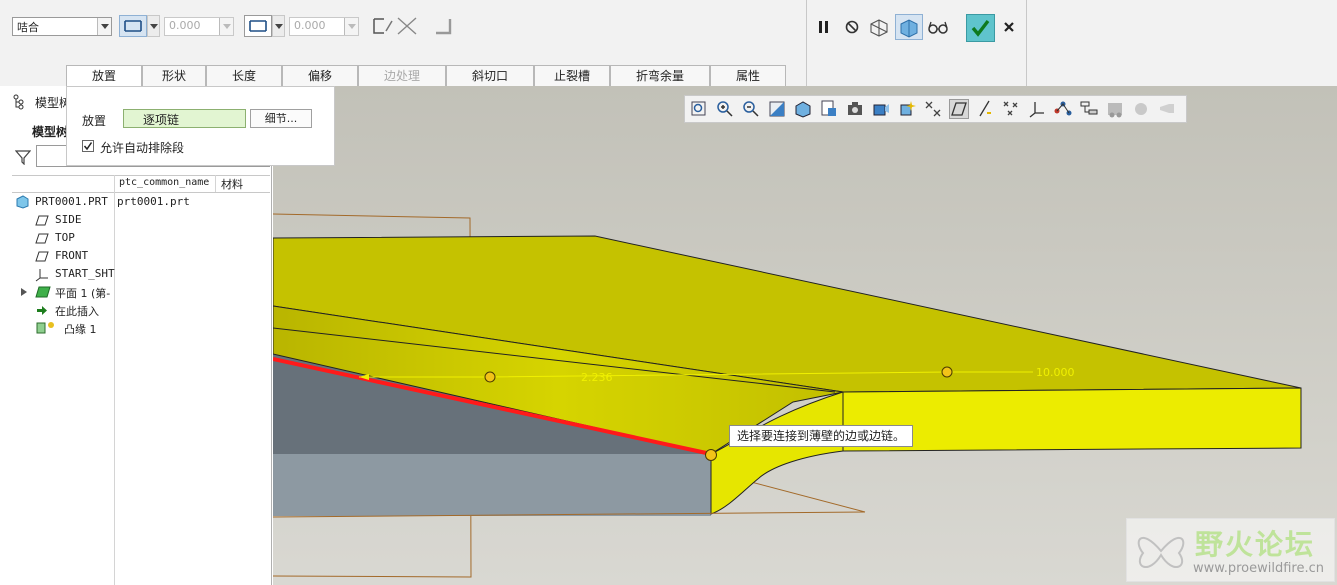 The image size is (1337, 585). Describe the element at coordinates (1037, 109) in the screenshot. I see `csys-display-button` at that location.